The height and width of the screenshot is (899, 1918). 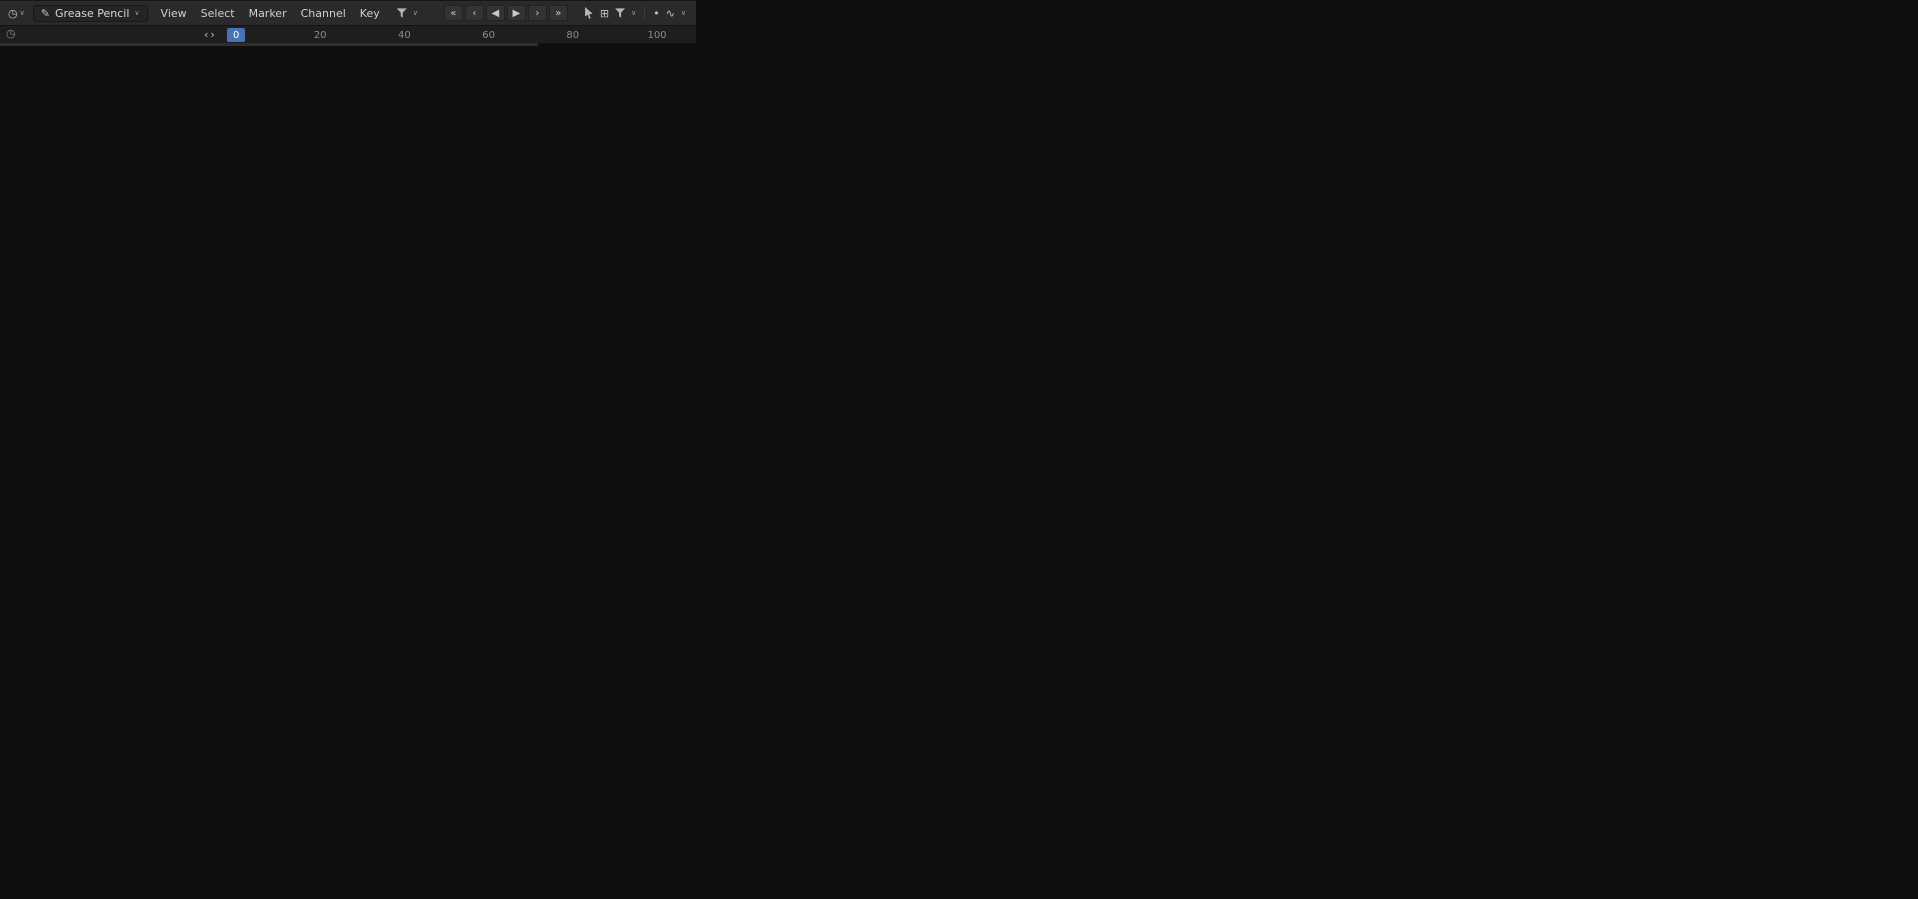 What do you see at coordinates (320, 35) in the screenshot?
I see `frame-tick-20: 20` at bounding box center [320, 35].